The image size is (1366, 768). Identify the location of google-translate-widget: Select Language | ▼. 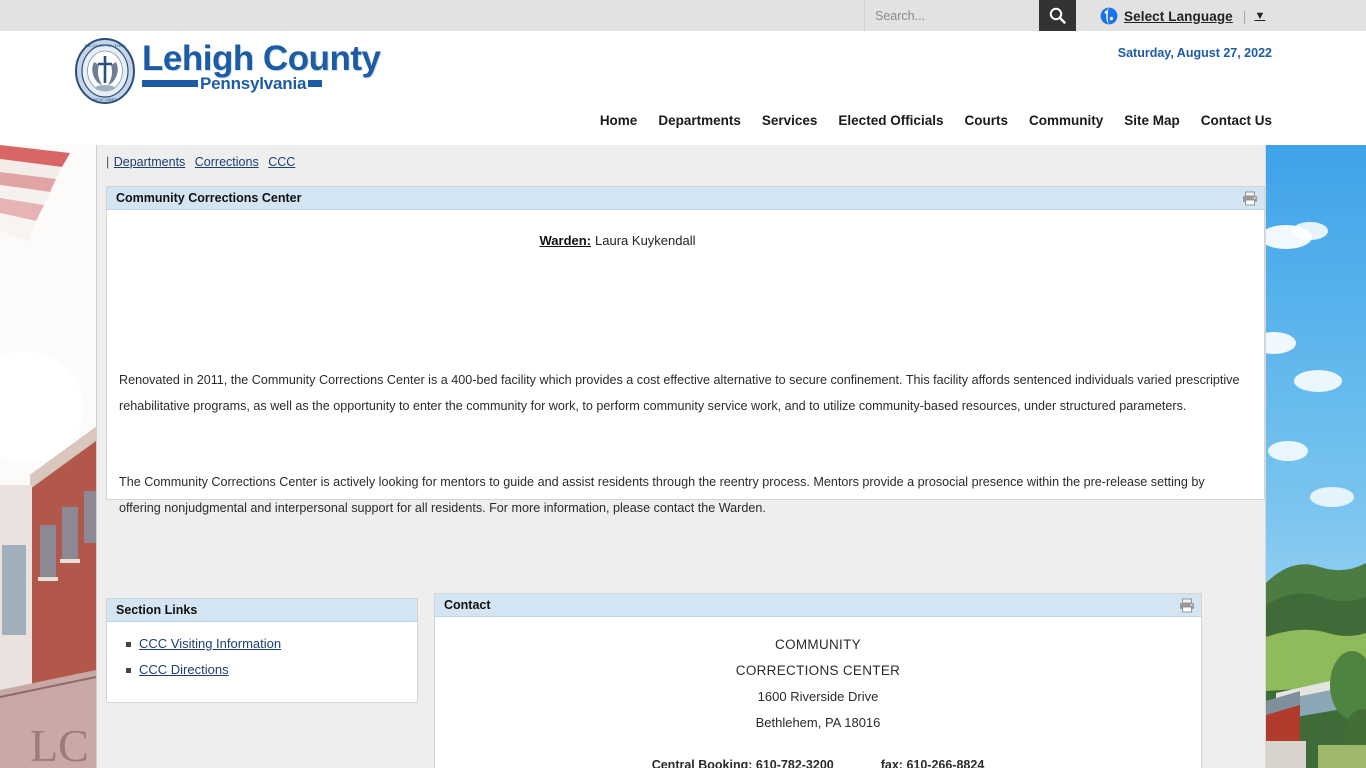
(1182, 16).